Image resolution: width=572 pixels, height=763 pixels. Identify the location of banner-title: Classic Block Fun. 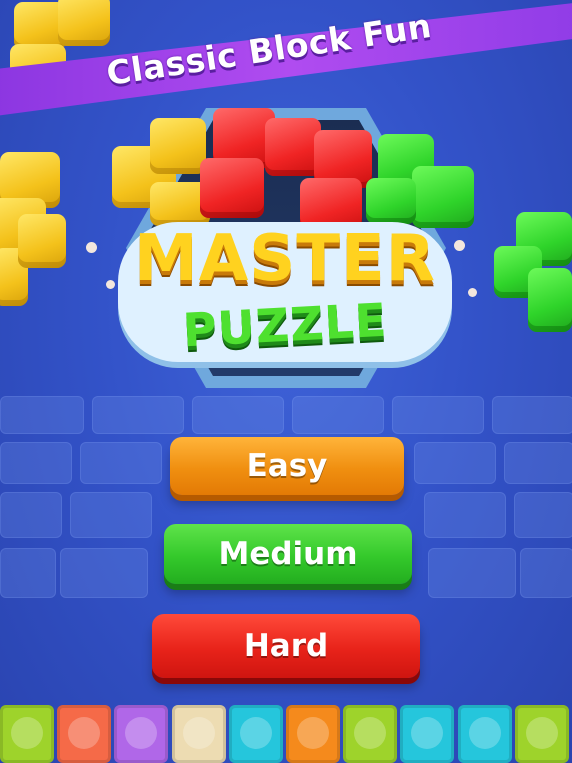
(269, 49).